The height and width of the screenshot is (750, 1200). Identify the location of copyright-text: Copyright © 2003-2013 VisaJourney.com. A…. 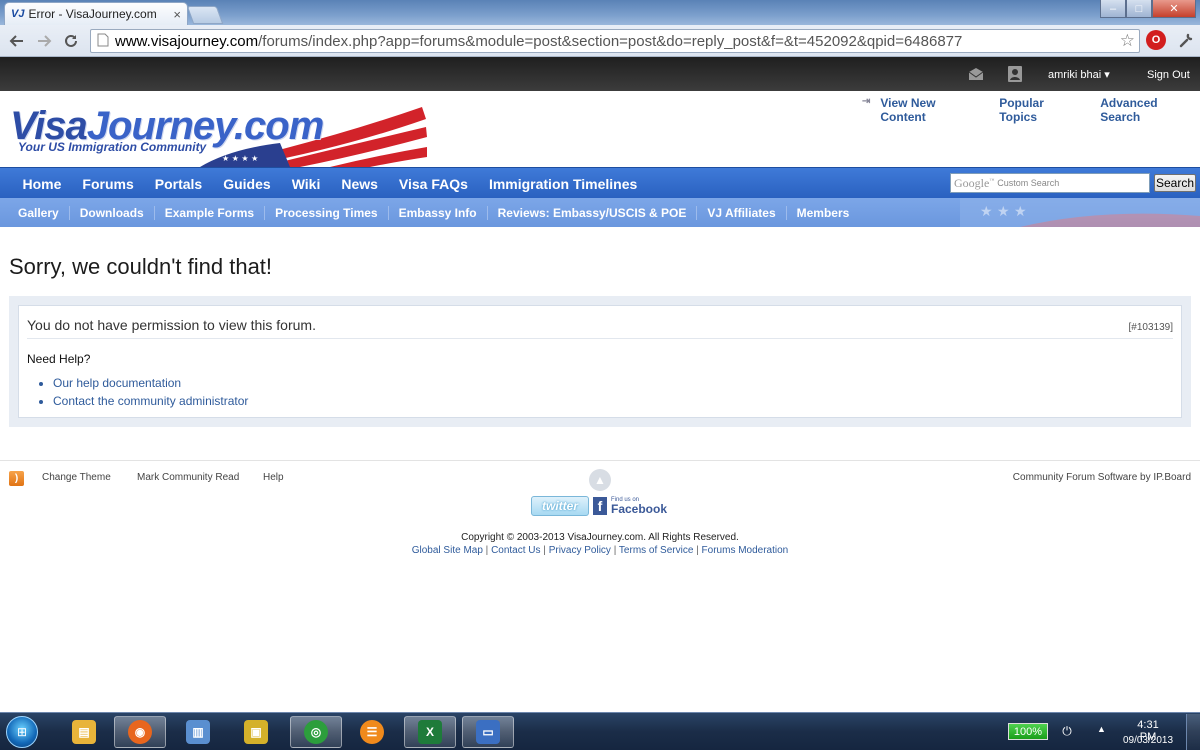
(600, 537).